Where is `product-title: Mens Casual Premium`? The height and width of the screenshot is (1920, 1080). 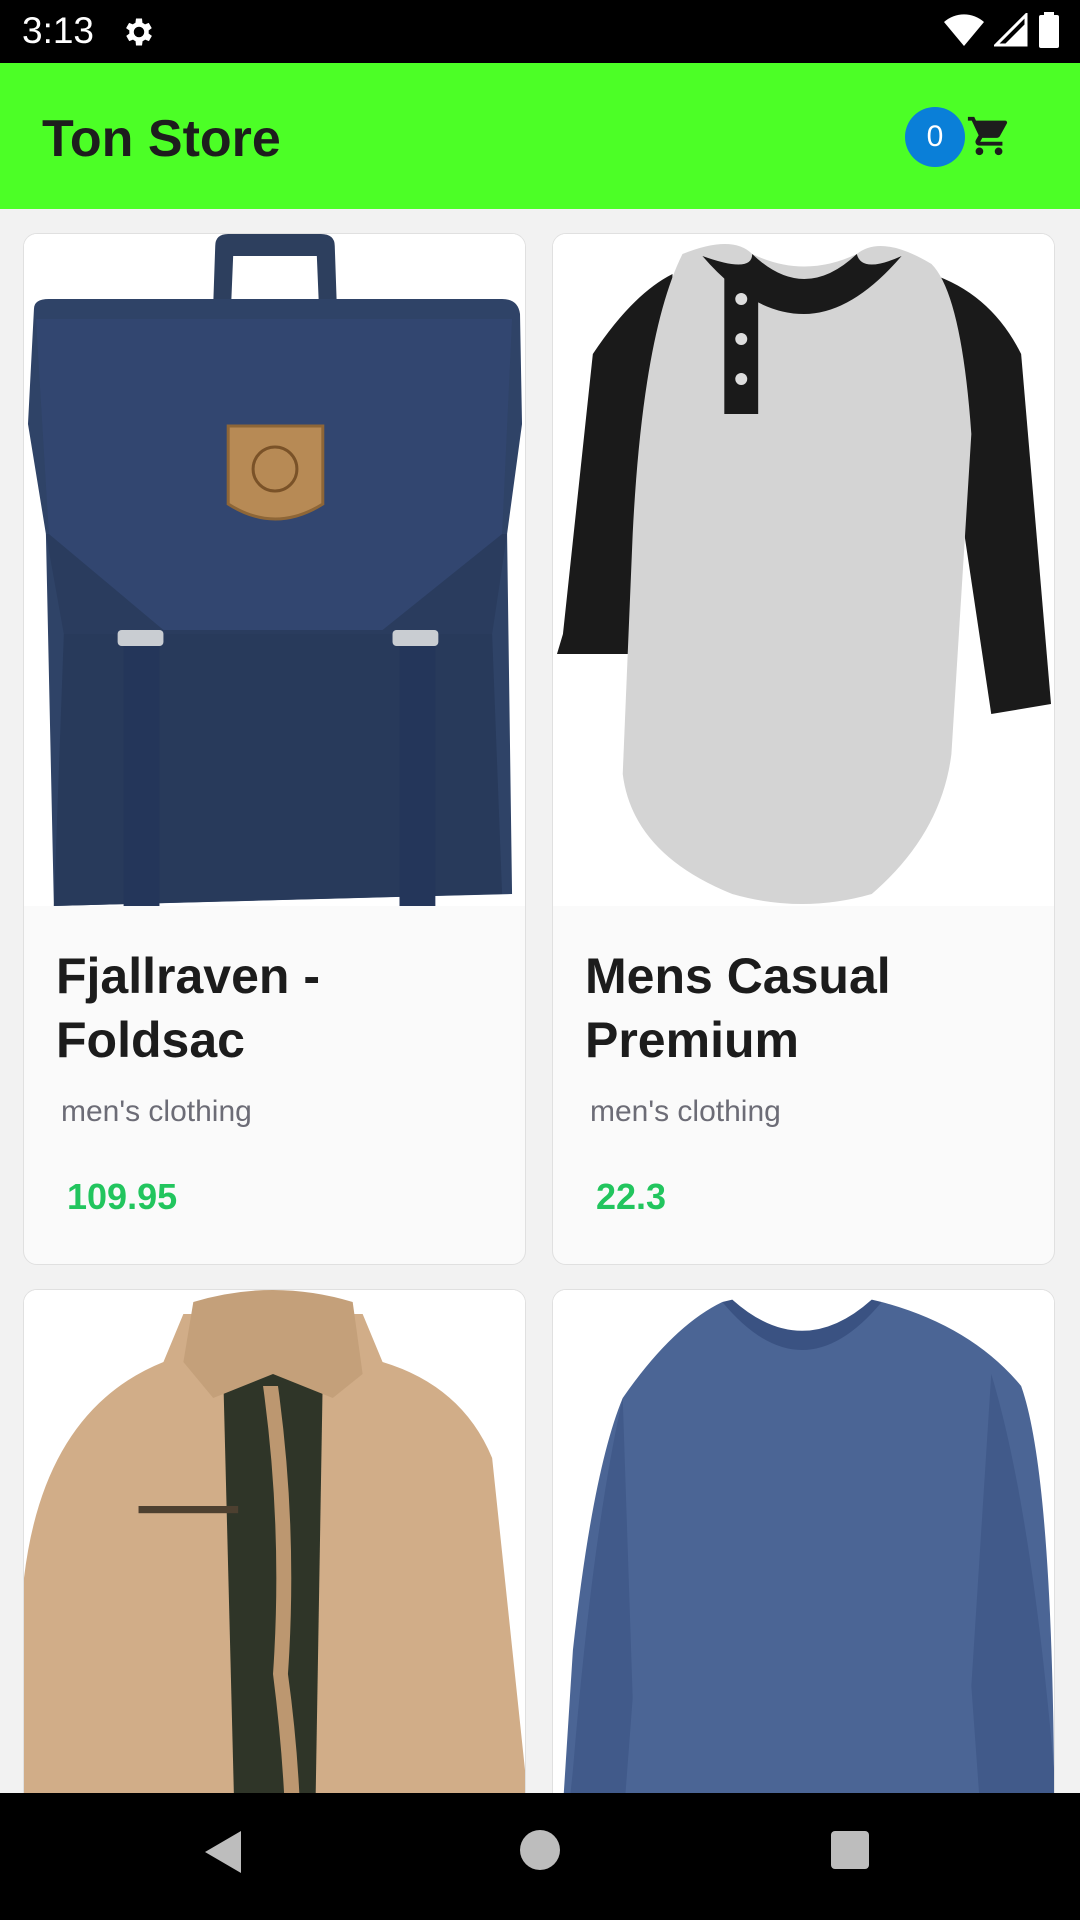
product-title: Mens Casual Premium is located at coordinates (738, 1008).